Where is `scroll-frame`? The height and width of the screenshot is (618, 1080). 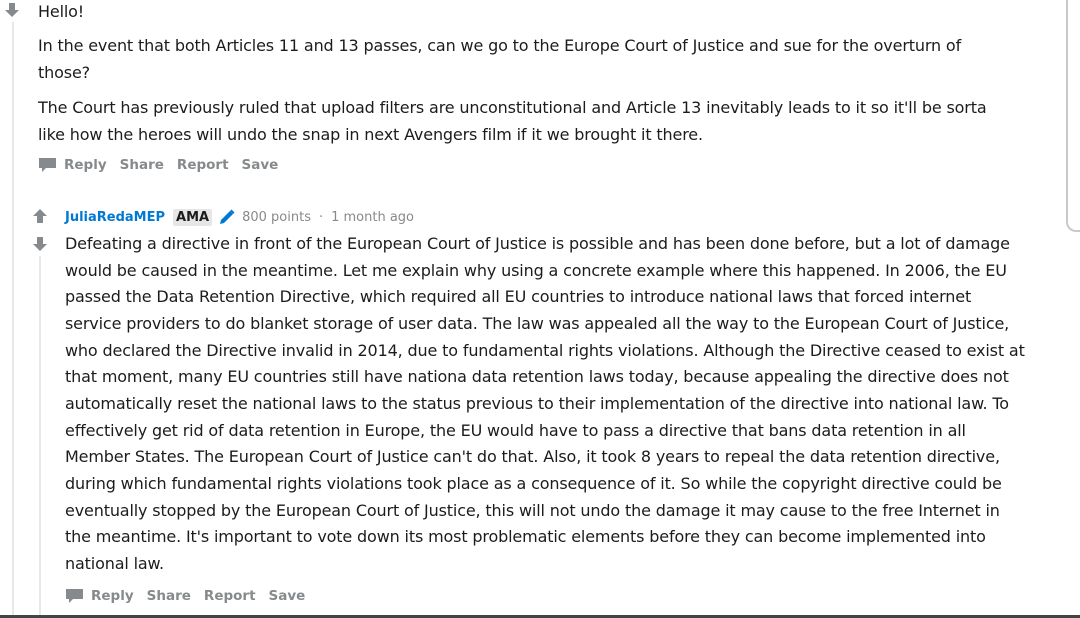 scroll-frame is located at coordinates (1073, 116).